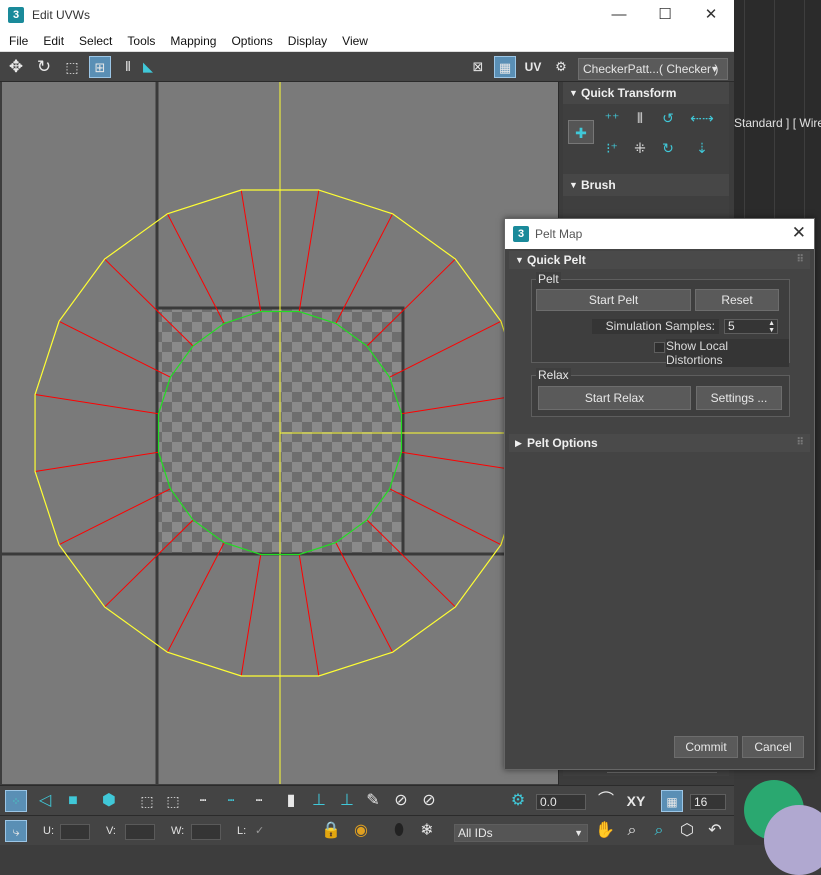 The image size is (821, 875). What do you see at coordinates (518, 801) in the screenshot?
I see `angle-snap-icon: ⚙` at bounding box center [518, 801].